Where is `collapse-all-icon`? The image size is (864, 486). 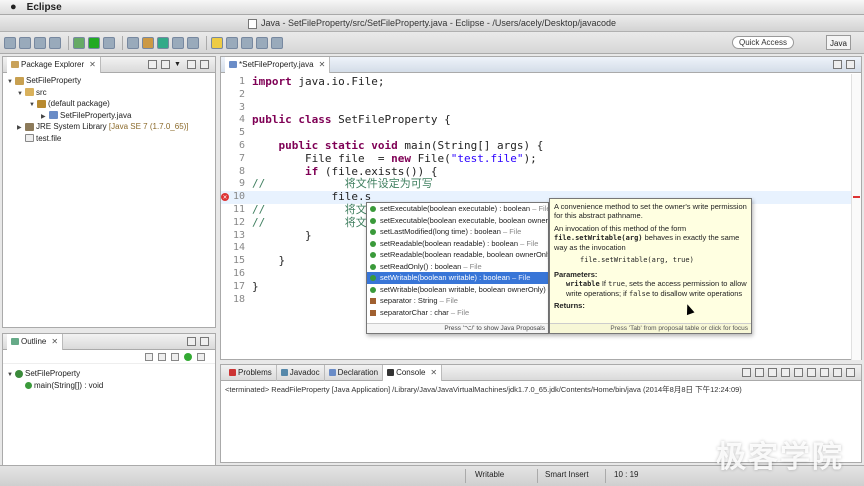 collapse-all-icon is located at coordinates (152, 64).